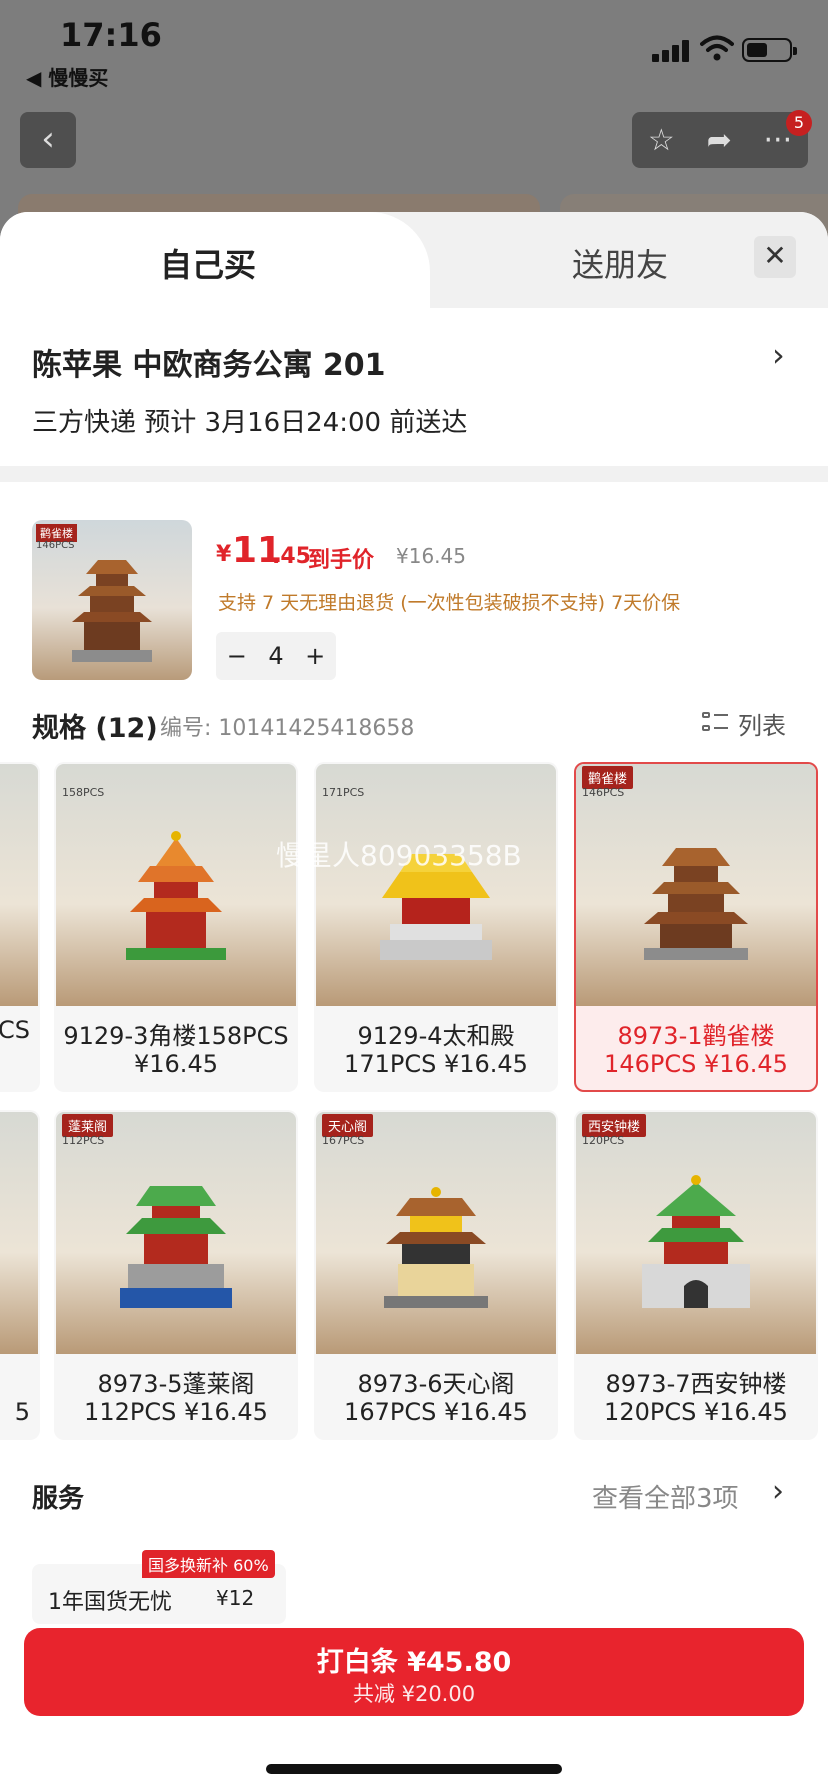 This screenshot has width=828, height=1792. What do you see at coordinates (414, 1694) in the screenshot?
I see `buy-button-discount: 共减 ¥20.00` at bounding box center [414, 1694].